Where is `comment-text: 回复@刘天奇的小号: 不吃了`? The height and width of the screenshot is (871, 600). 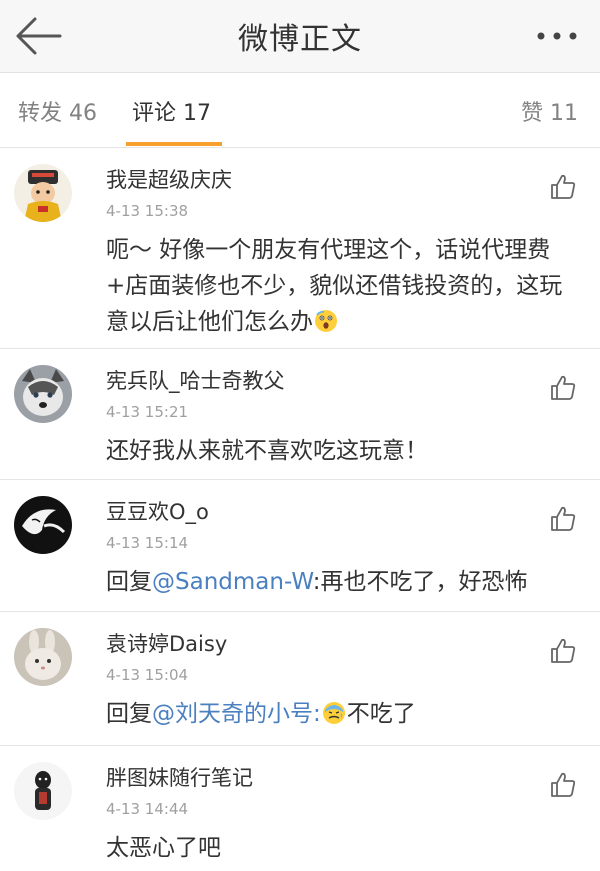
comment-text: 回复@刘天奇的小号: 不吃了 is located at coordinates (341, 714).